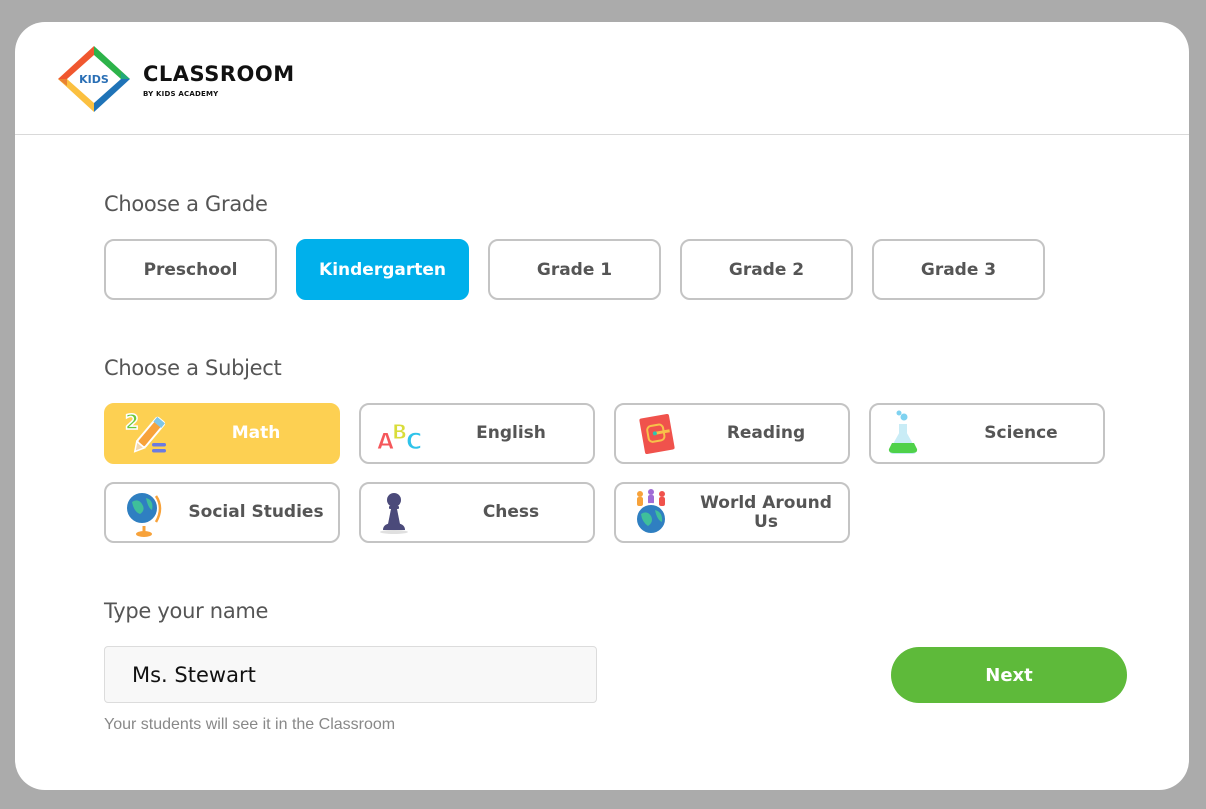 The image size is (1206, 809). I want to click on kids-academy-logo-icon: KIDS, so click(94, 79).